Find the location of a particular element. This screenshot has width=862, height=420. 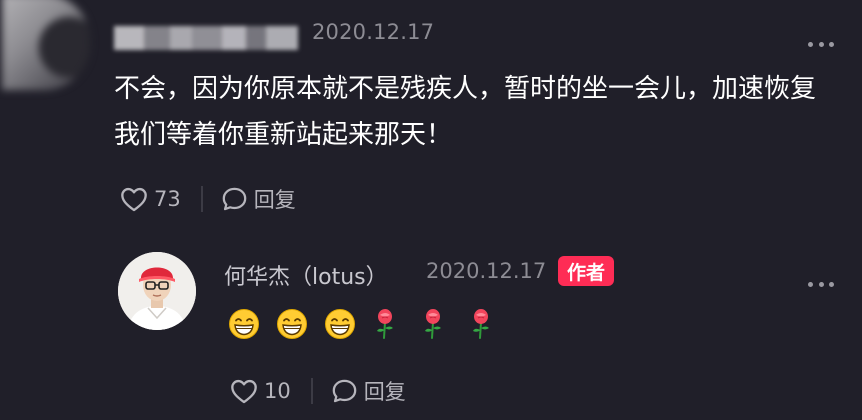

reply-reply-button: 回复 is located at coordinates (368, 391).